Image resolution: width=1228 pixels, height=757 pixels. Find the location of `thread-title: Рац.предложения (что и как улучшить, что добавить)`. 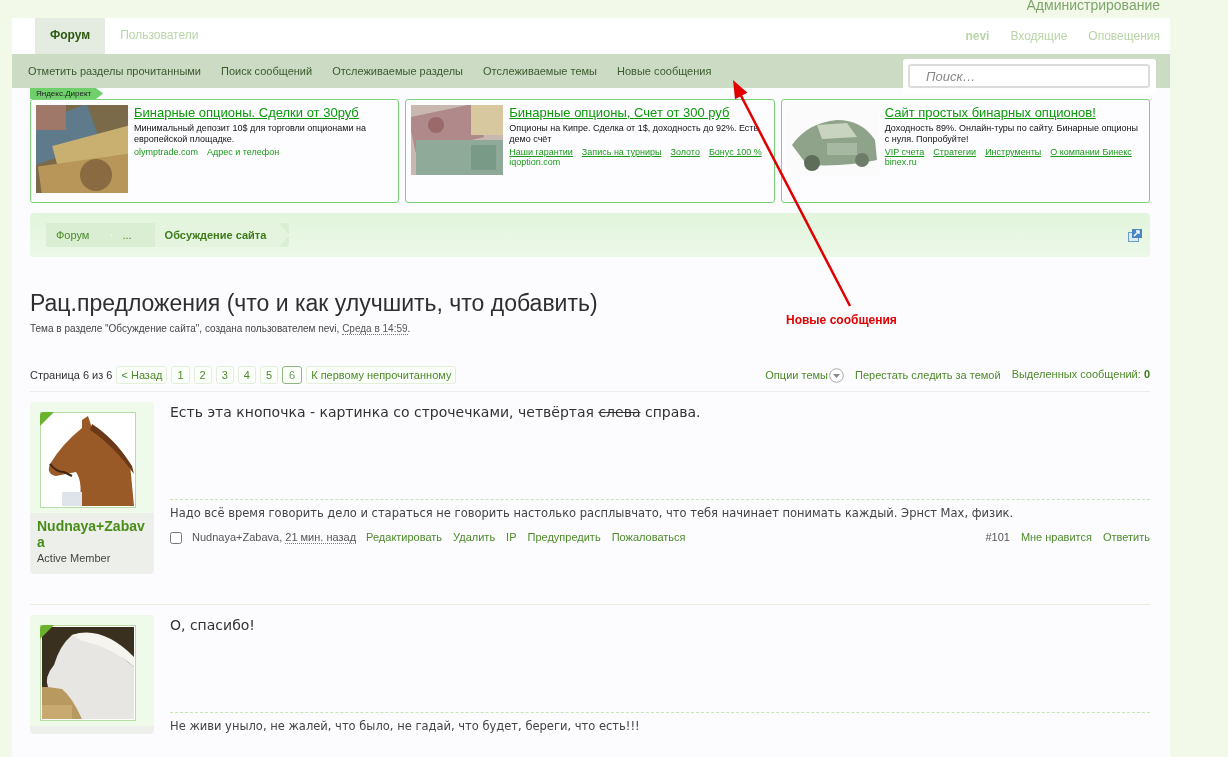

thread-title: Рац.предложения (что и как улучшить, что добавить) is located at coordinates (314, 303).